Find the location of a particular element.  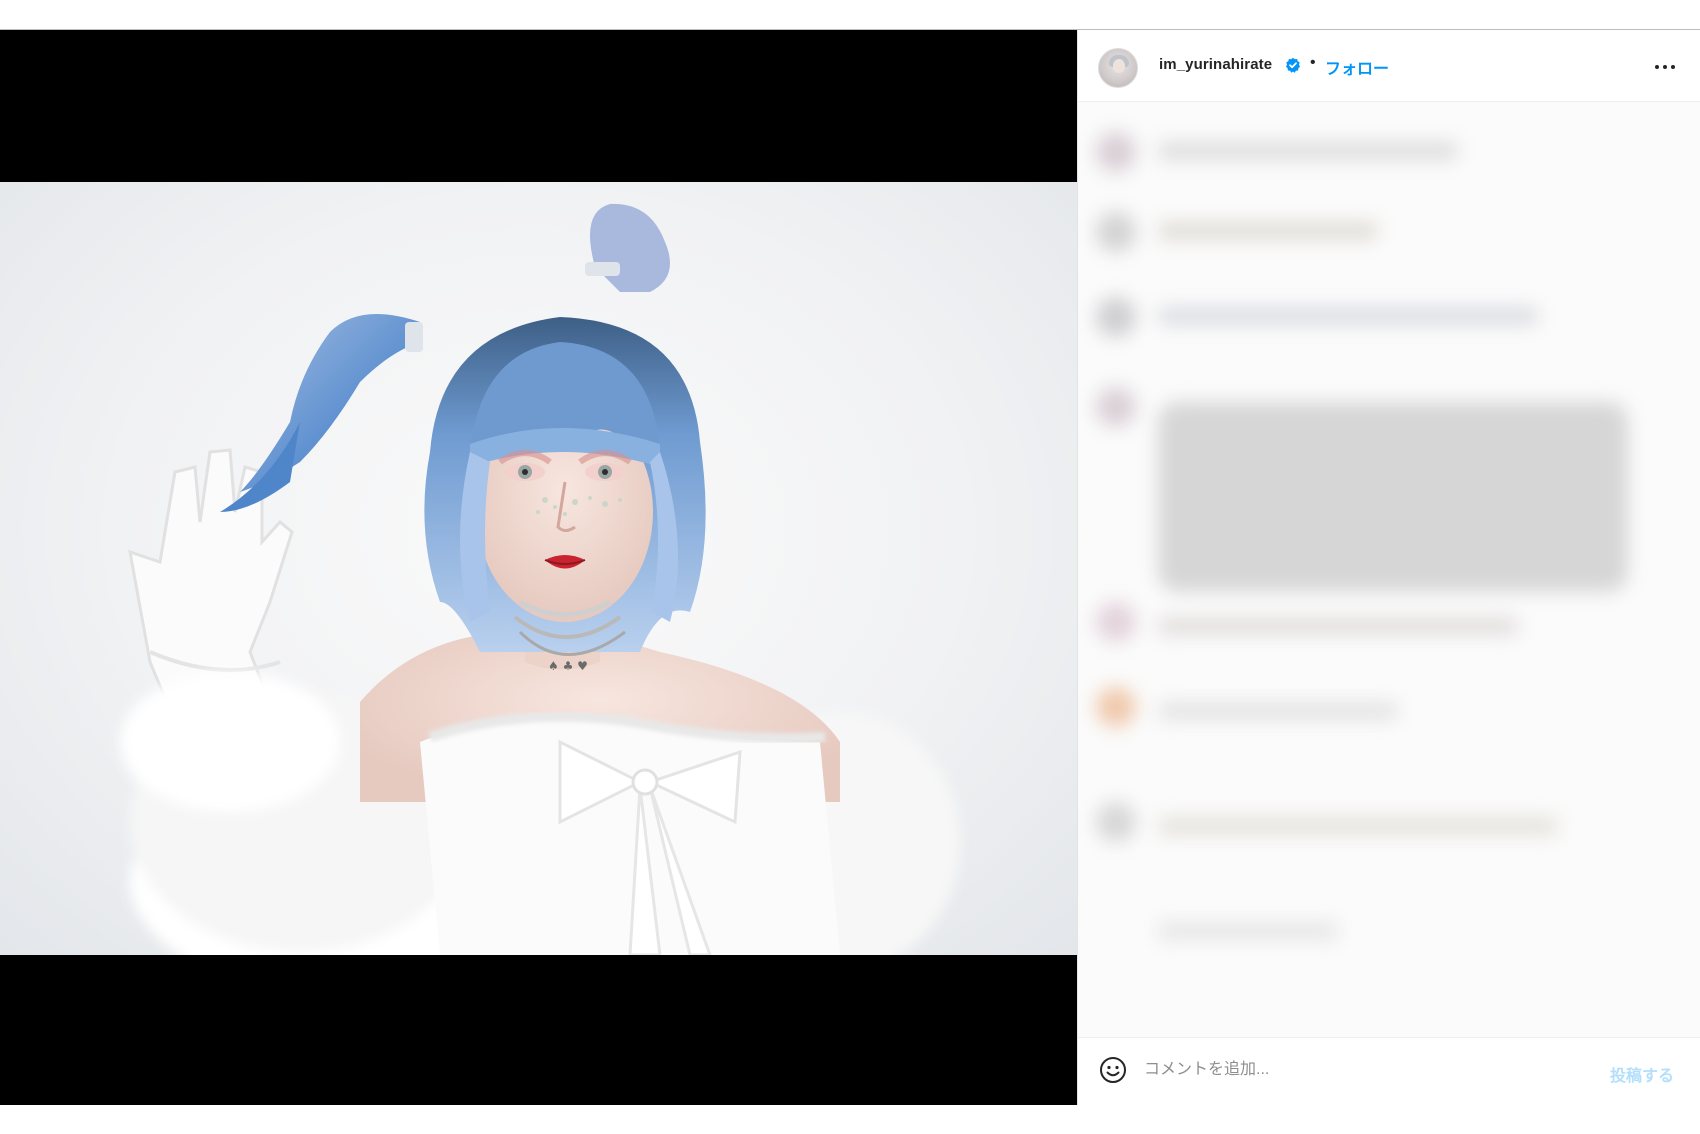

top-strip is located at coordinates (850, 15).